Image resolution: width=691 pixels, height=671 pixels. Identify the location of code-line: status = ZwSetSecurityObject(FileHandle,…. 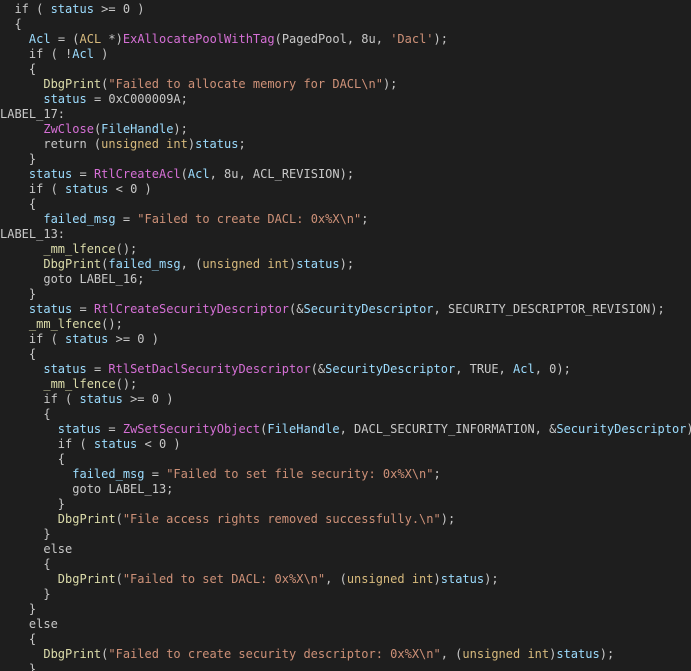
(345, 429).